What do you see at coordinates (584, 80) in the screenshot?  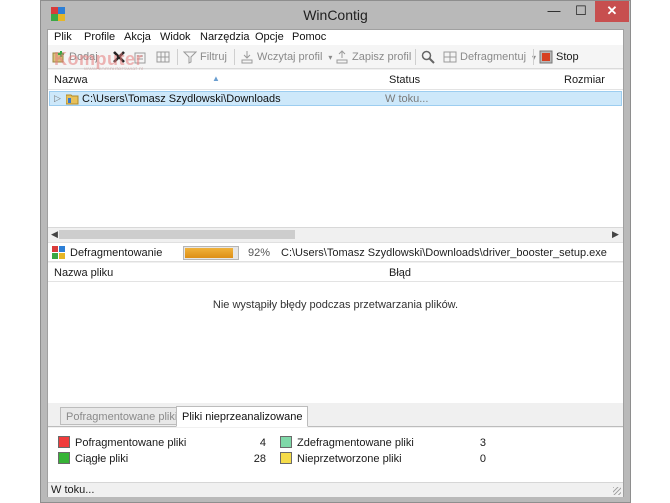 I see `column-header-size: Rozmiar` at bounding box center [584, 80].